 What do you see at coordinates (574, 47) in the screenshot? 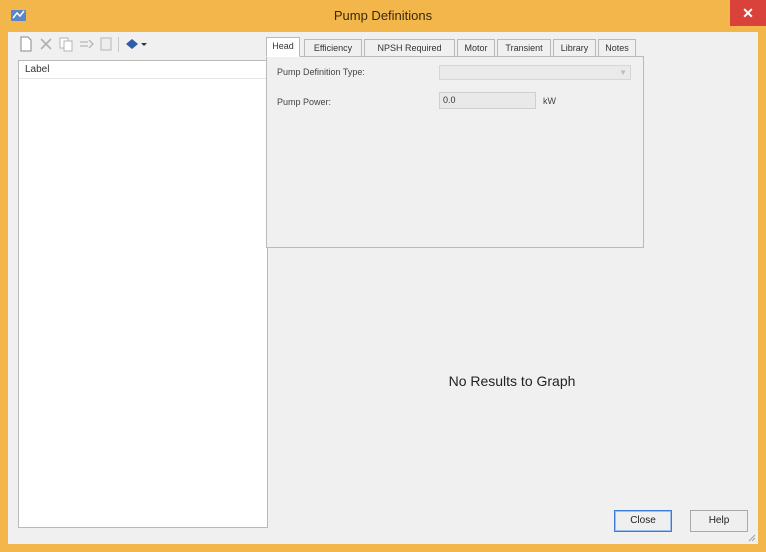
I see `tab-library: Library` at bounding box center [574, 47].